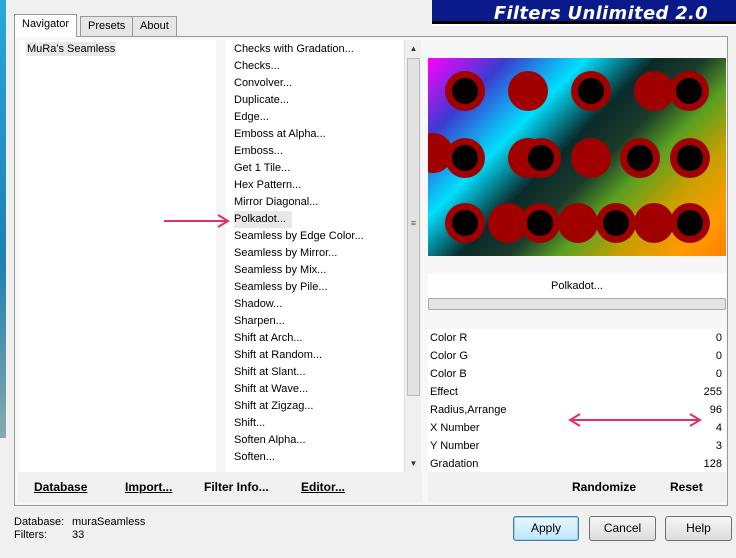 Image resolution: width=736 pixels, height=558 pixels. I want to click on param-label: Gradation, so click(454, 464).